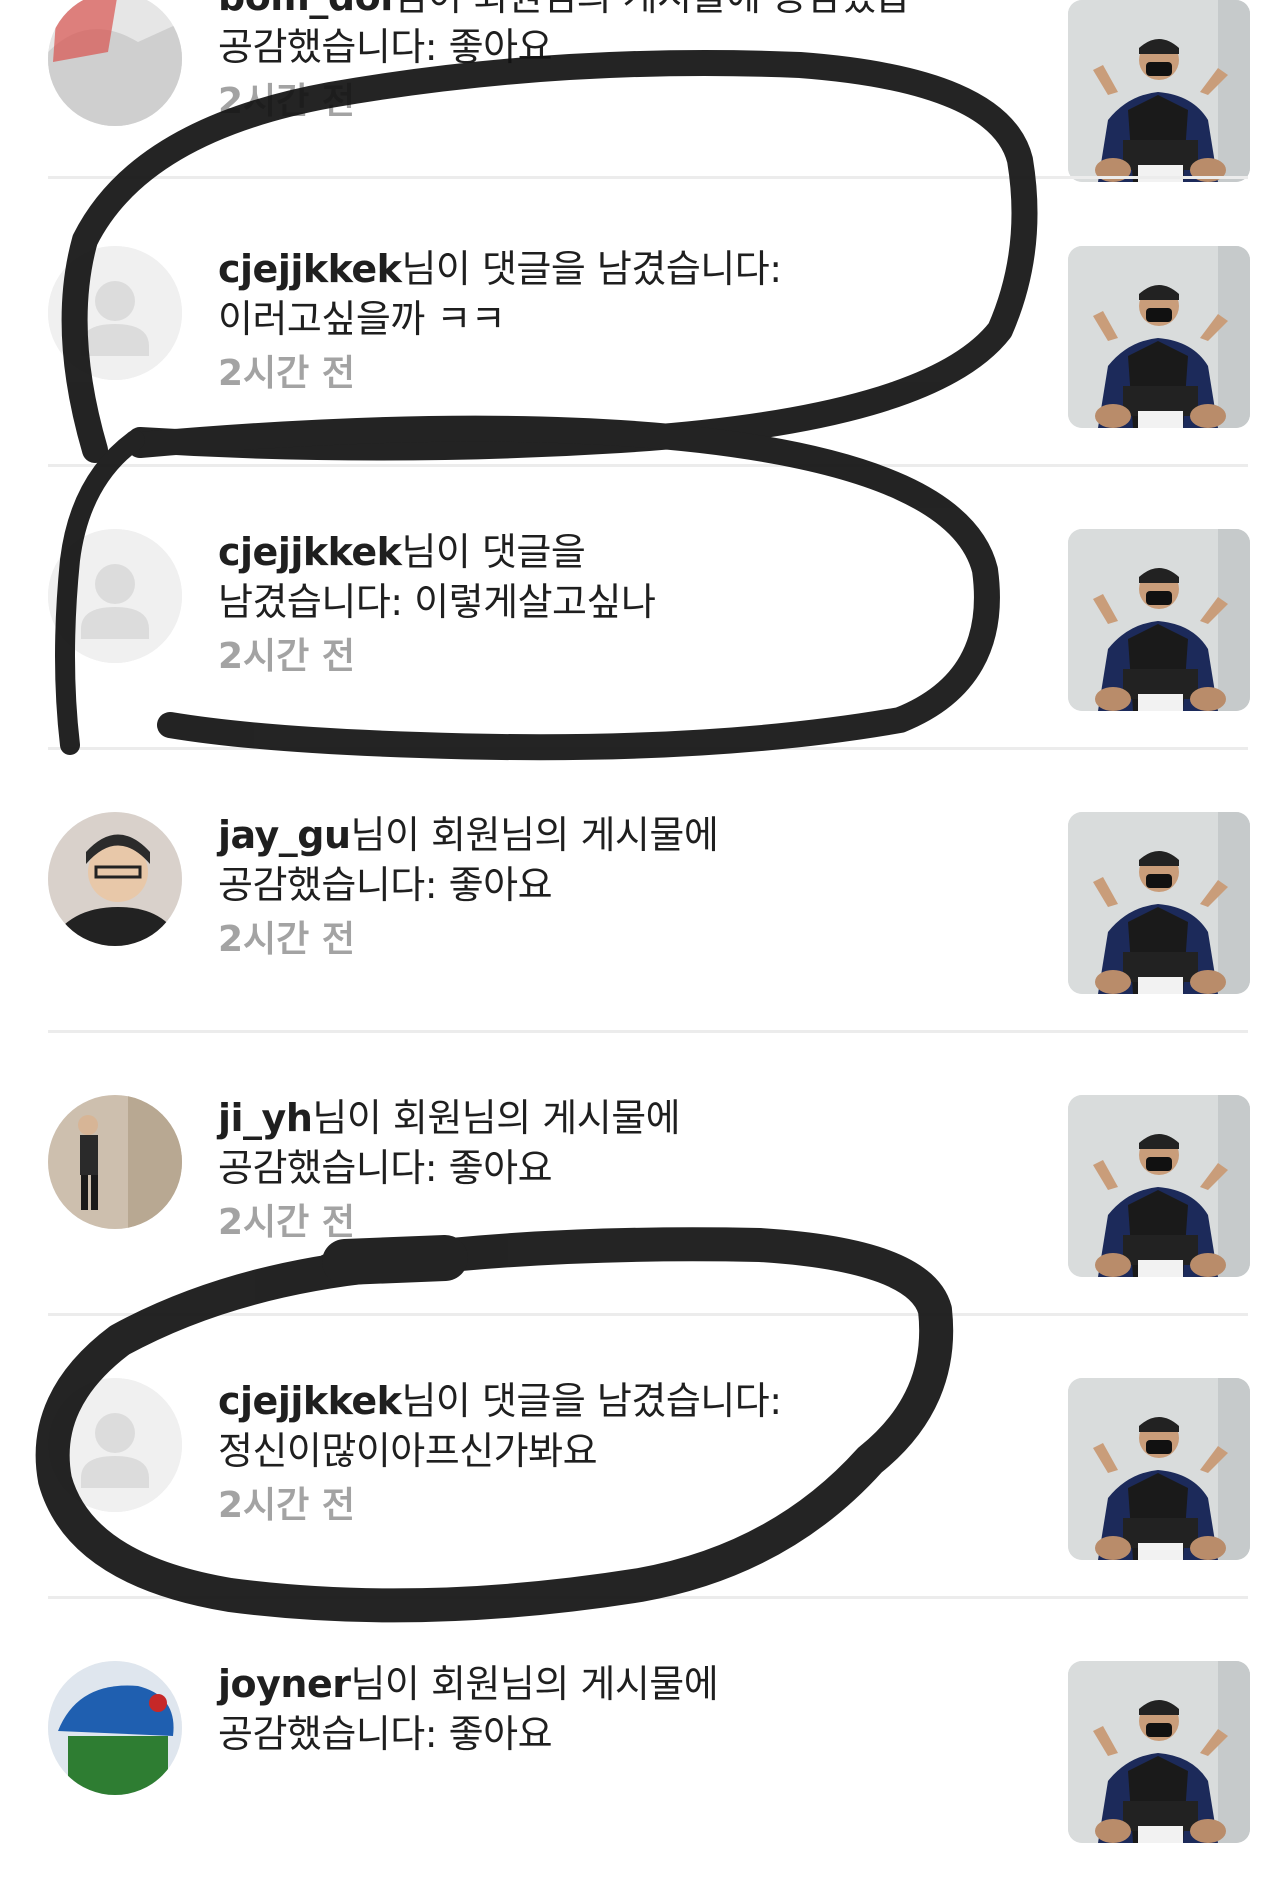 The height and width of the screenshot is (1882, 1284). I want to click on notification-message: jay_gu님이 회원님의 게시물에, so click(468, 835).